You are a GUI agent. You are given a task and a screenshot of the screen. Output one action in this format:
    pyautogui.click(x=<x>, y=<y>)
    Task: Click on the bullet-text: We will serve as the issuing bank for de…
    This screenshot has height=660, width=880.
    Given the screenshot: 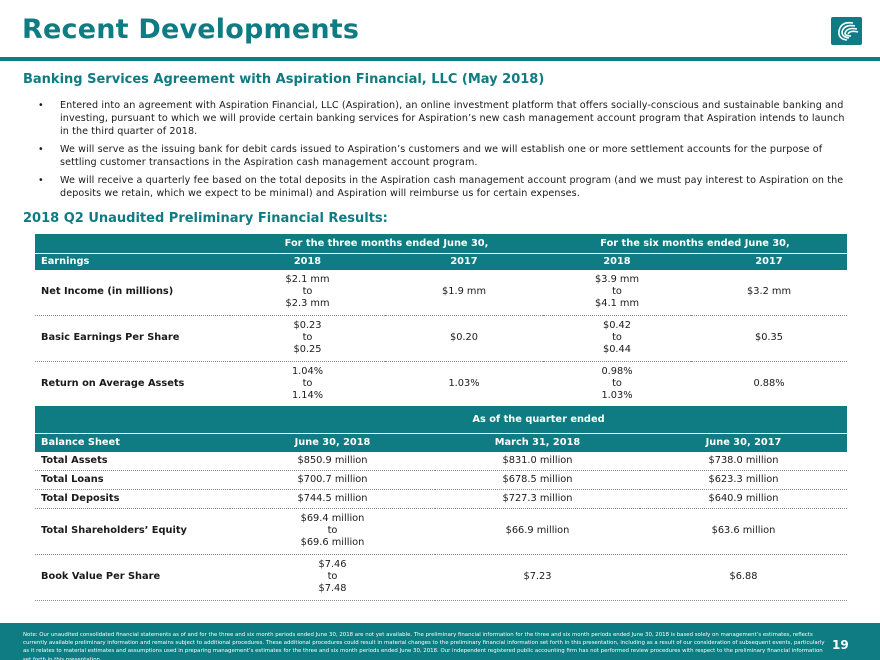 What is the action you would take?
    pyautogui.click(x=441, y=156)
    